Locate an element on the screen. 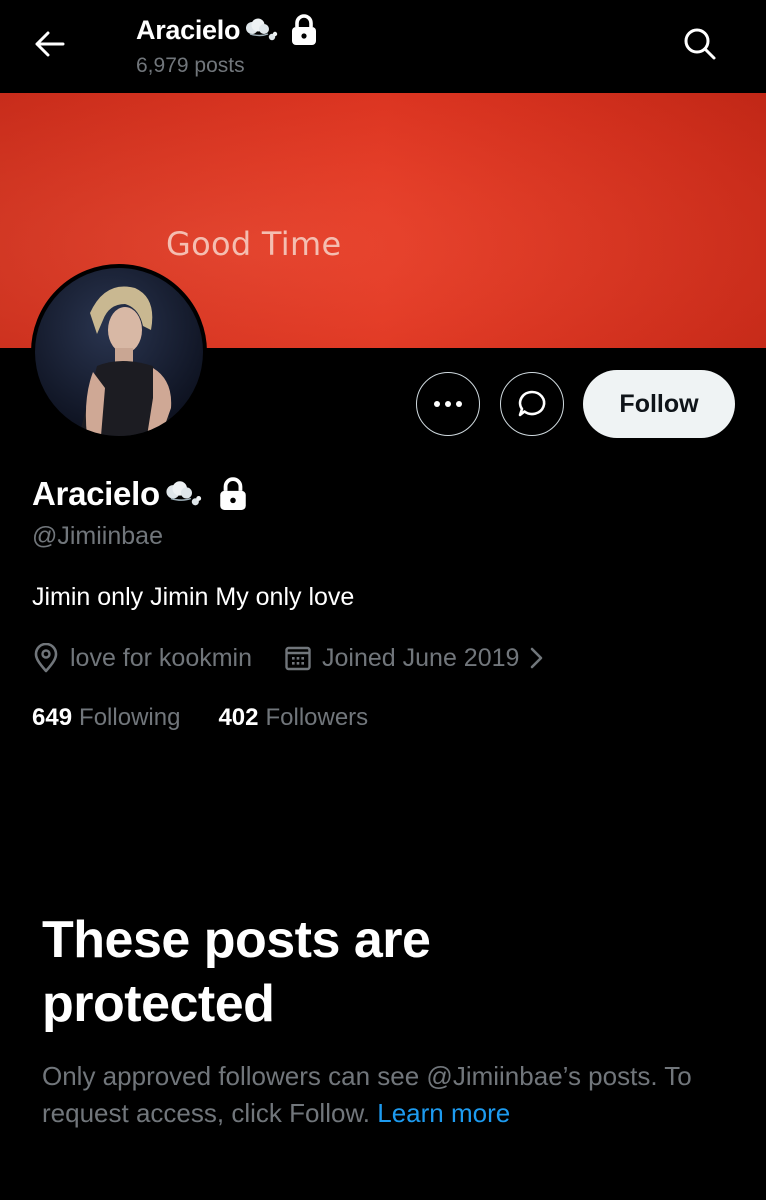  profile-meta: love for kookmin Joined June 2019 is located at coordinates (293, 658).